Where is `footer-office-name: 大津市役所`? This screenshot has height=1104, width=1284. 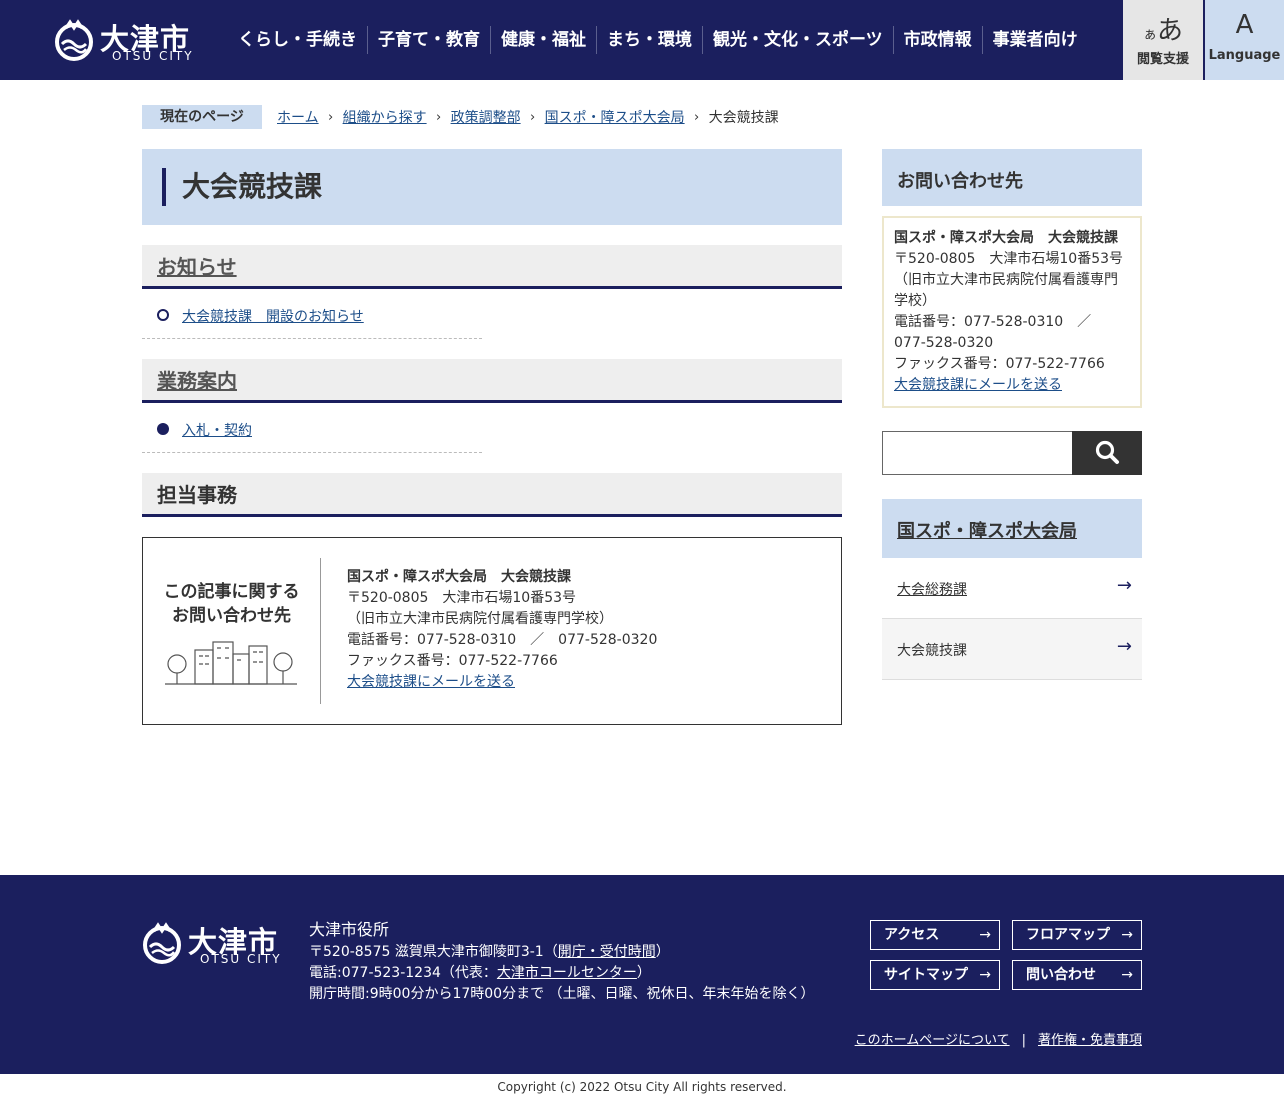
footer-office-name: 大津市役所 is located at coordinates (349, 929).